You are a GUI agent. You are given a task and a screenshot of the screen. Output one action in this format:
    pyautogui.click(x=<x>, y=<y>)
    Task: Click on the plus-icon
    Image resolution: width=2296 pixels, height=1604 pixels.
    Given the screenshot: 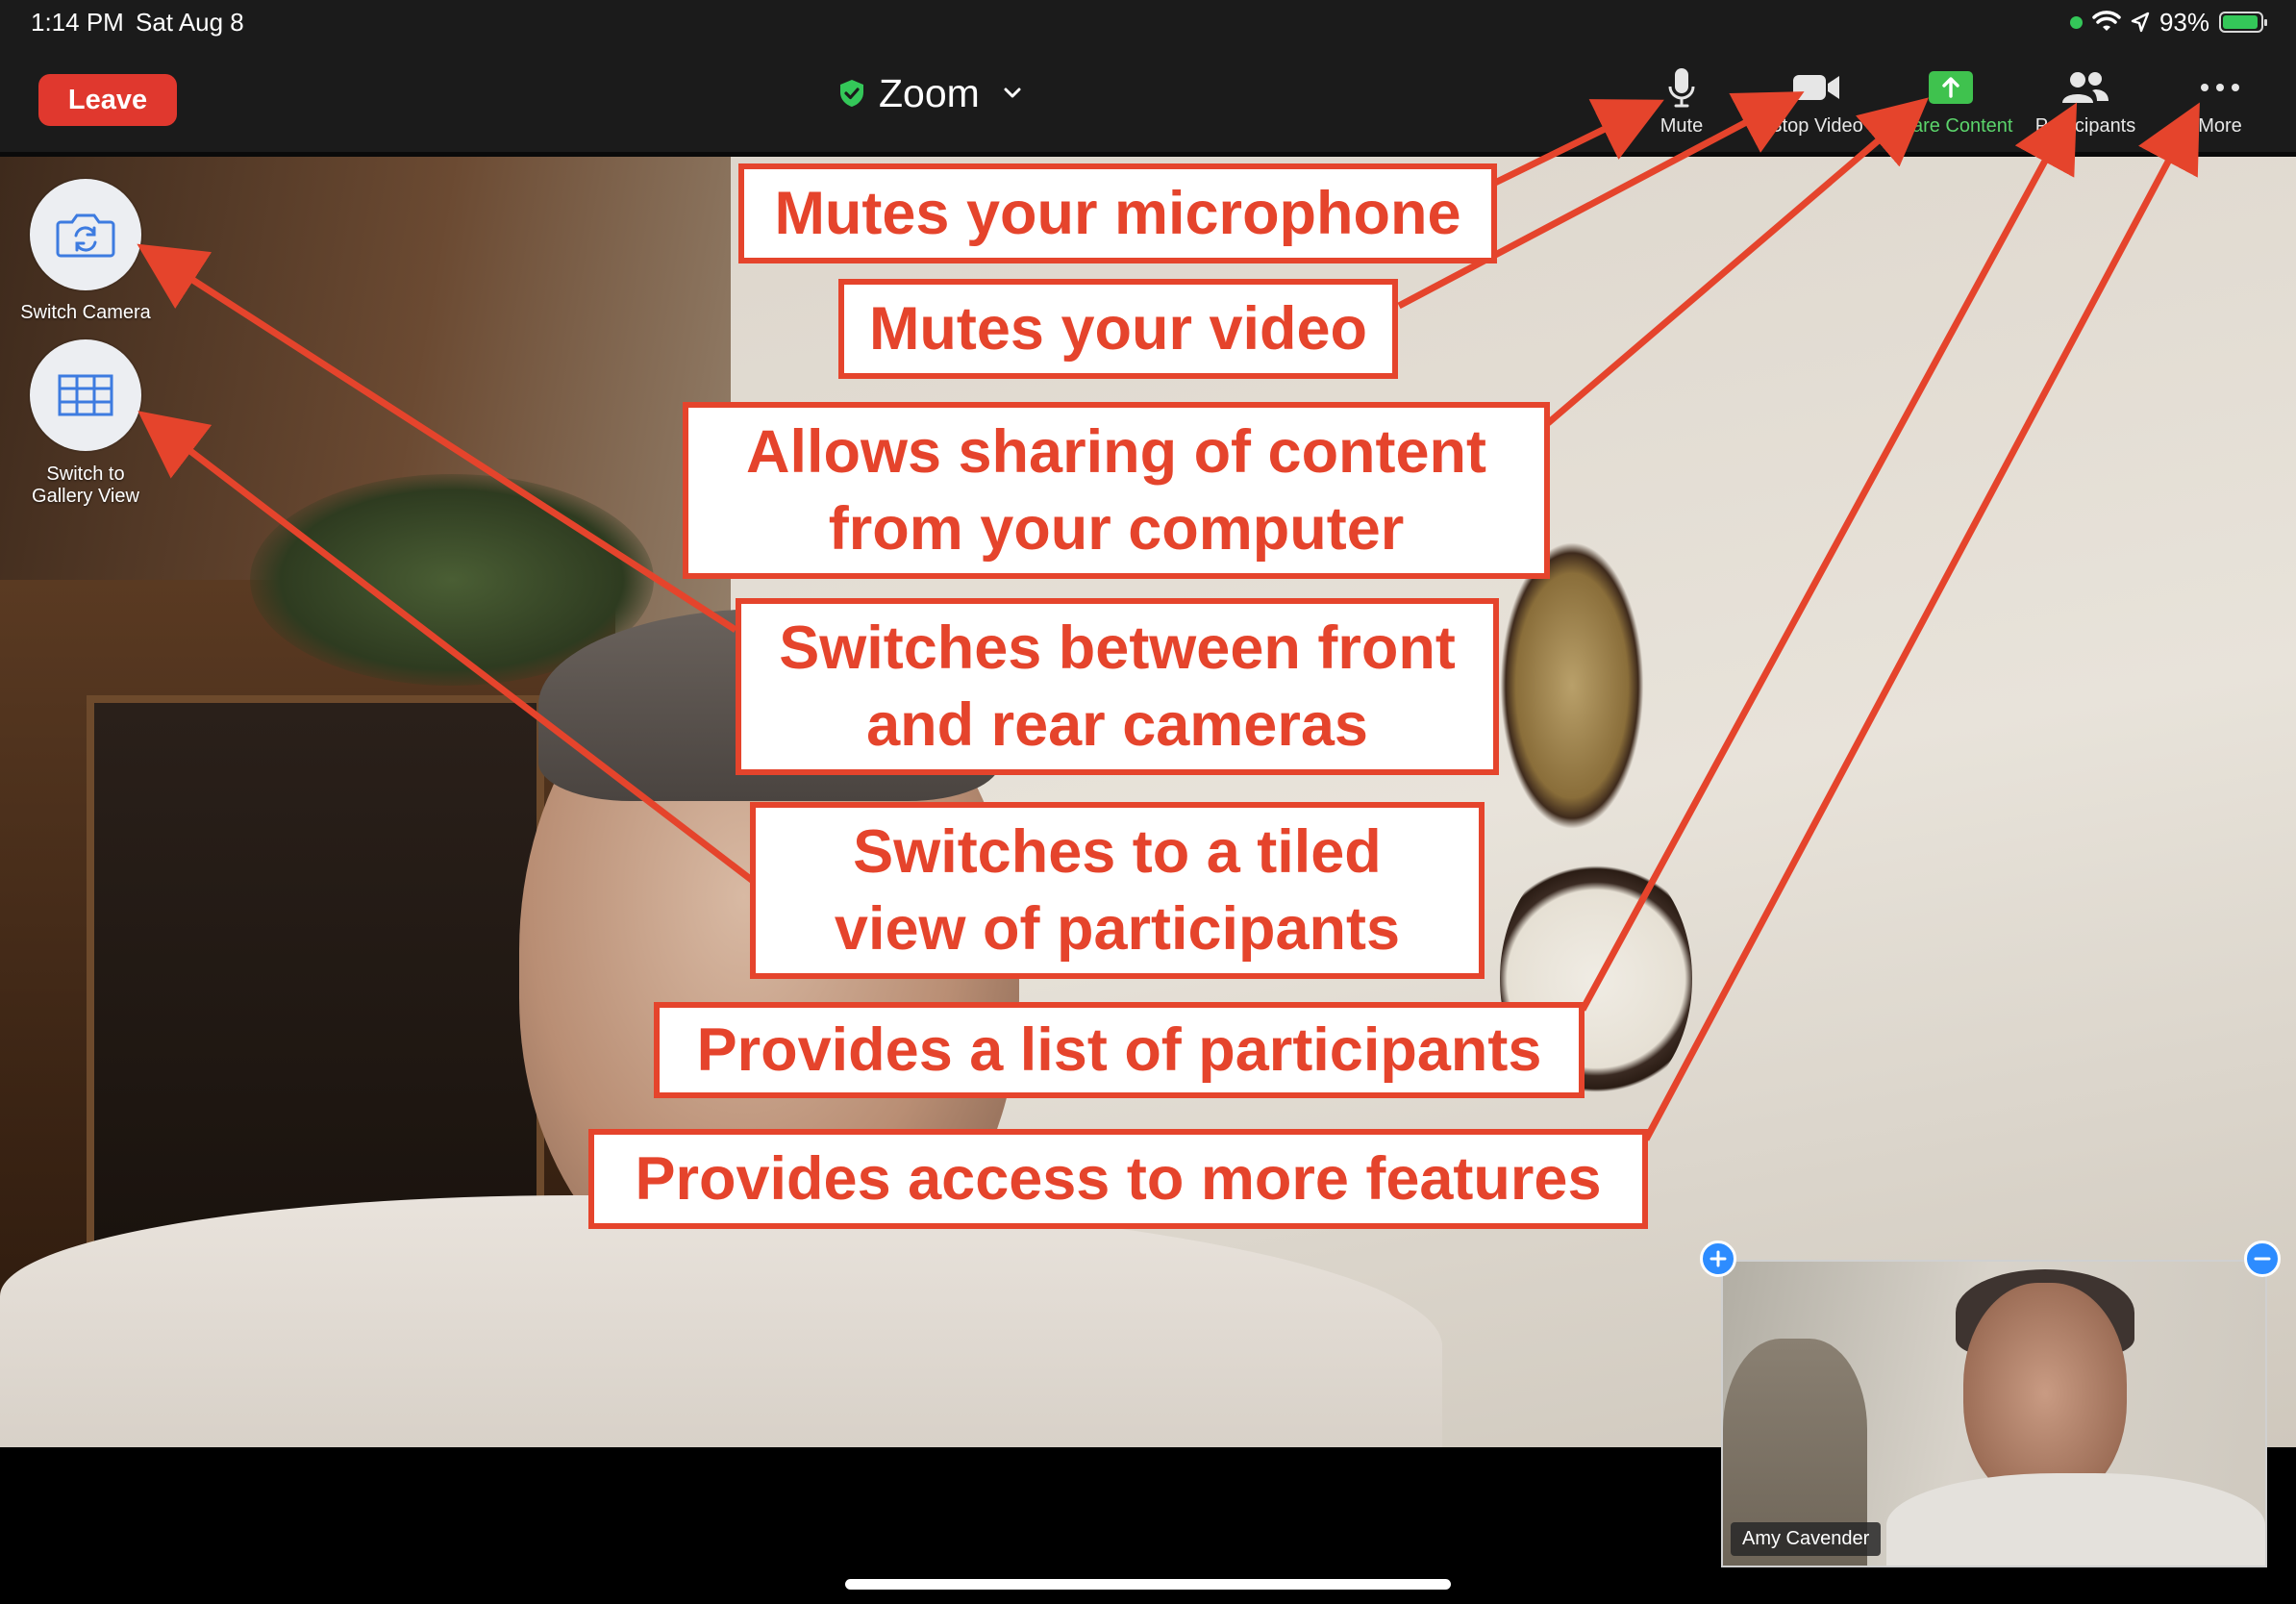 What is the action you would take?
    pyautogui.click(x=1718, y=1258)
    